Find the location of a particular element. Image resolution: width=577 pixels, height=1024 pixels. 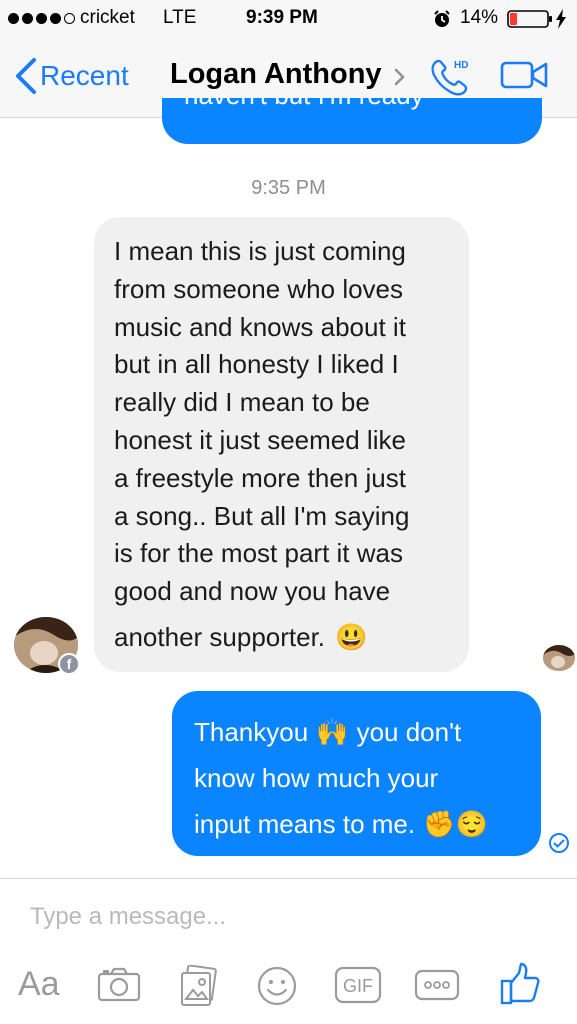

delivered-check-icon is located at coordinates (559, 845).